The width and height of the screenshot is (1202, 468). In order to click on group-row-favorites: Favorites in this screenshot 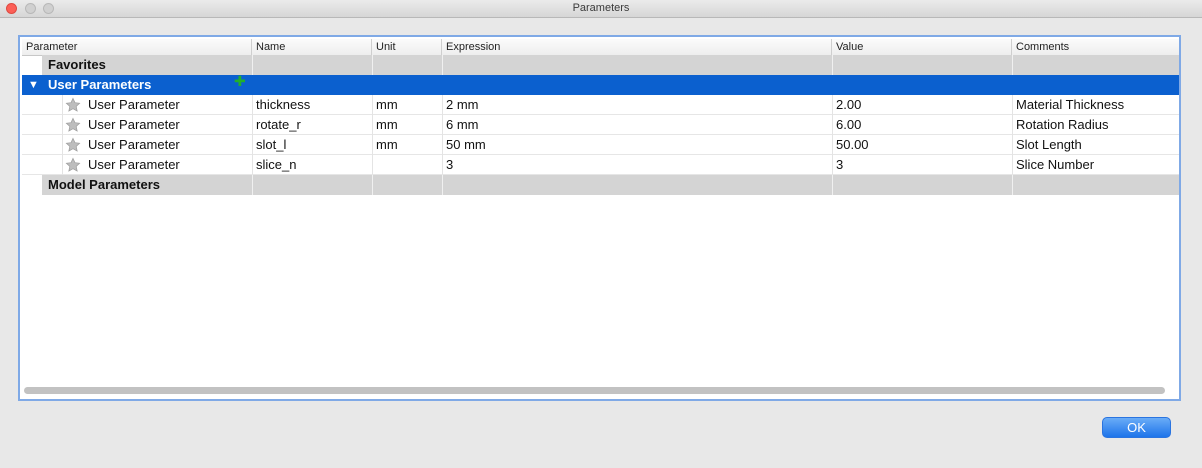, I will do `click(600, 65)`.